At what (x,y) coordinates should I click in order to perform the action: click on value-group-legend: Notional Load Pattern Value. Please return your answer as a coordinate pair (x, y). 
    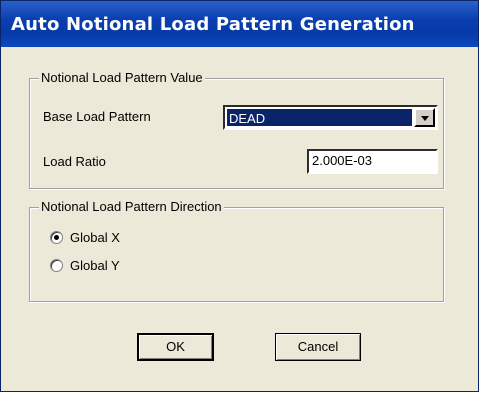
    Looking at the image, I should click on (122, 77).